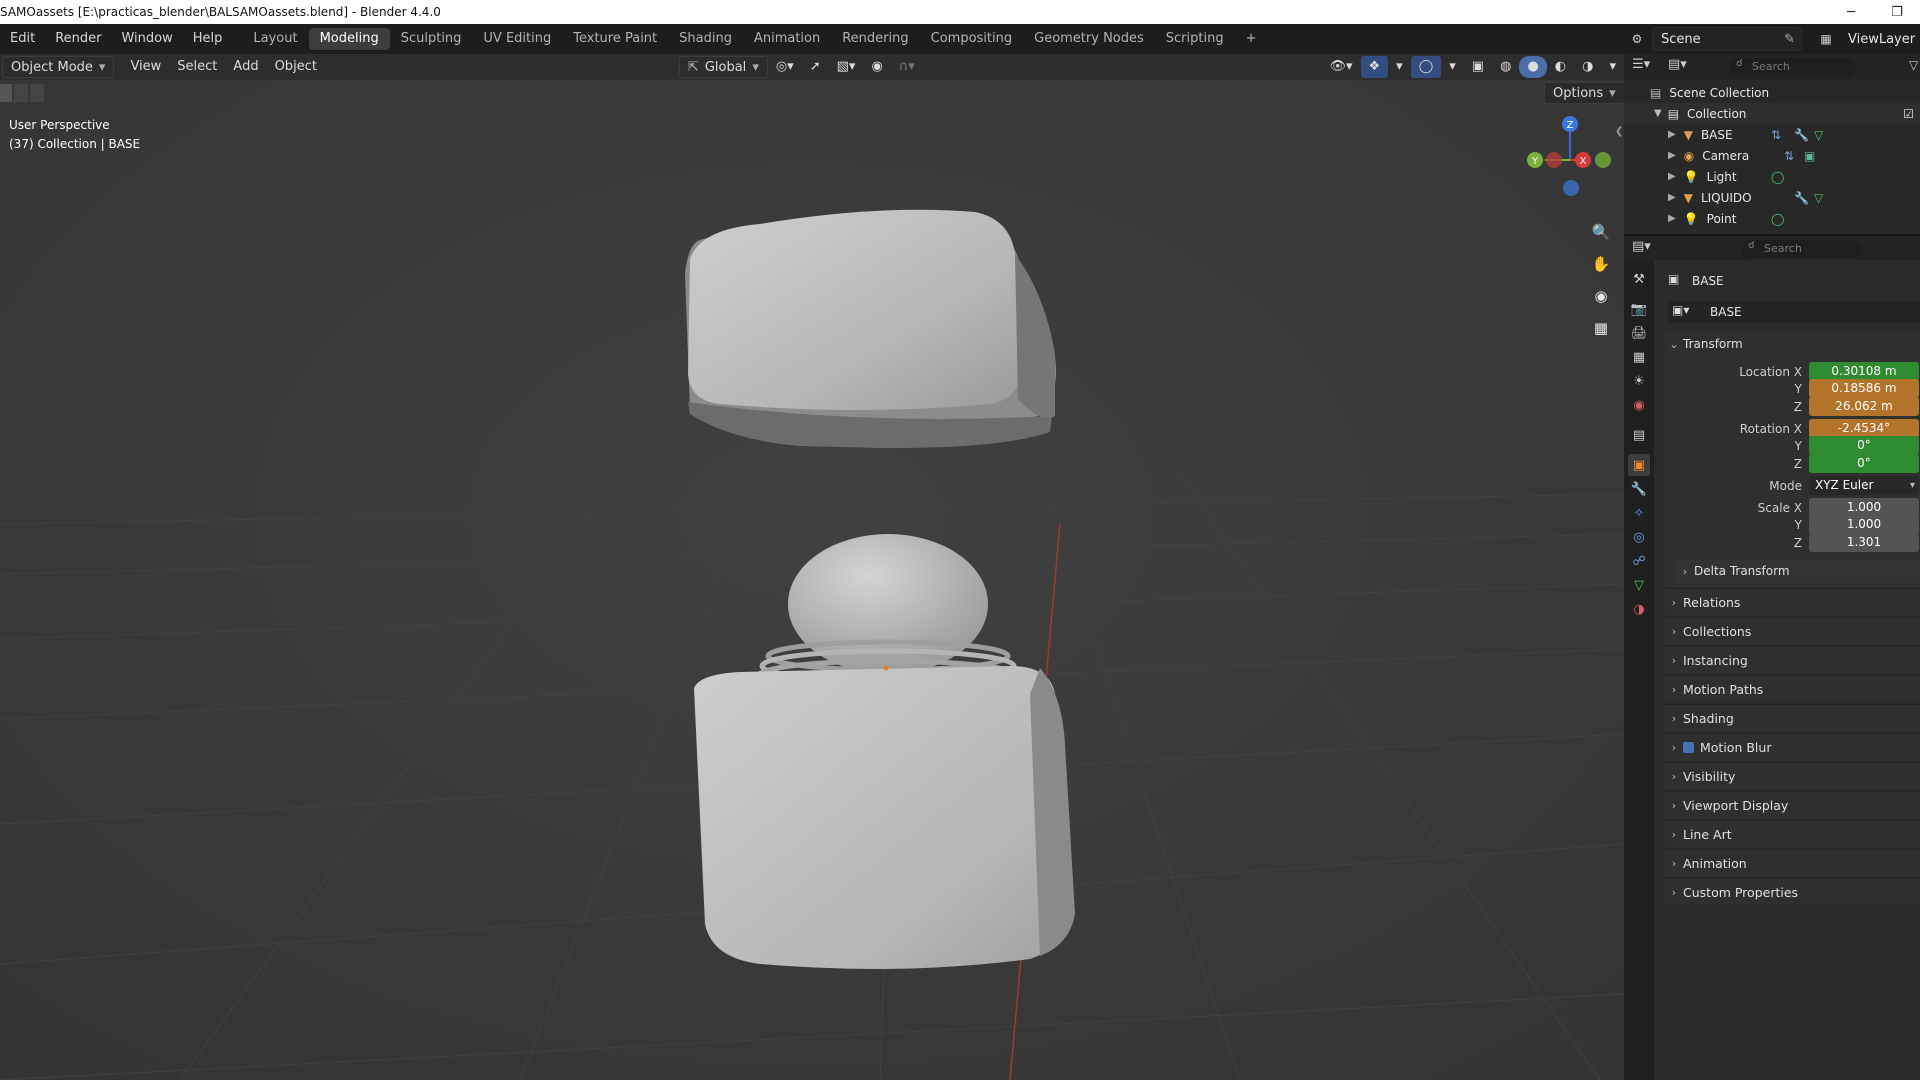 This screenshot has width=1920, height=1080. I want to click on panel-motion-blur: › Motion Blur, so click(1792, 746).